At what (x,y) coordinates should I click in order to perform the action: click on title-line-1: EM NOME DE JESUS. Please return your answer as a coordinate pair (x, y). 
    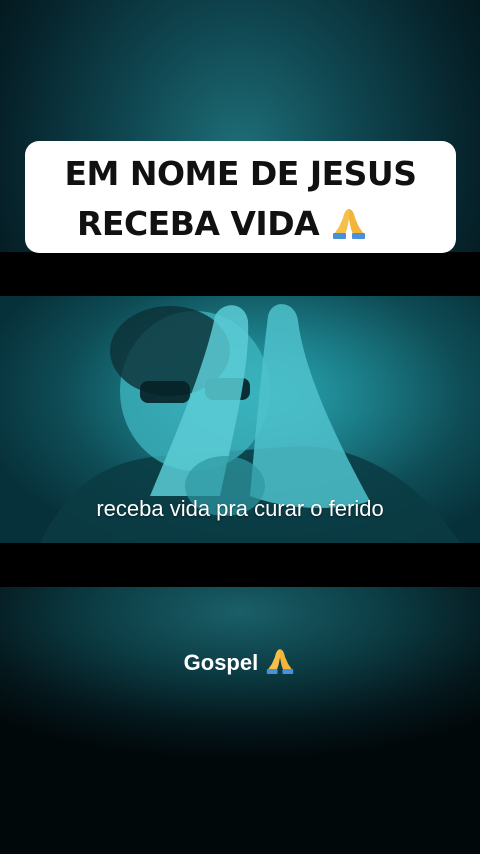
    Looking at the image, I should click on (241, 173).